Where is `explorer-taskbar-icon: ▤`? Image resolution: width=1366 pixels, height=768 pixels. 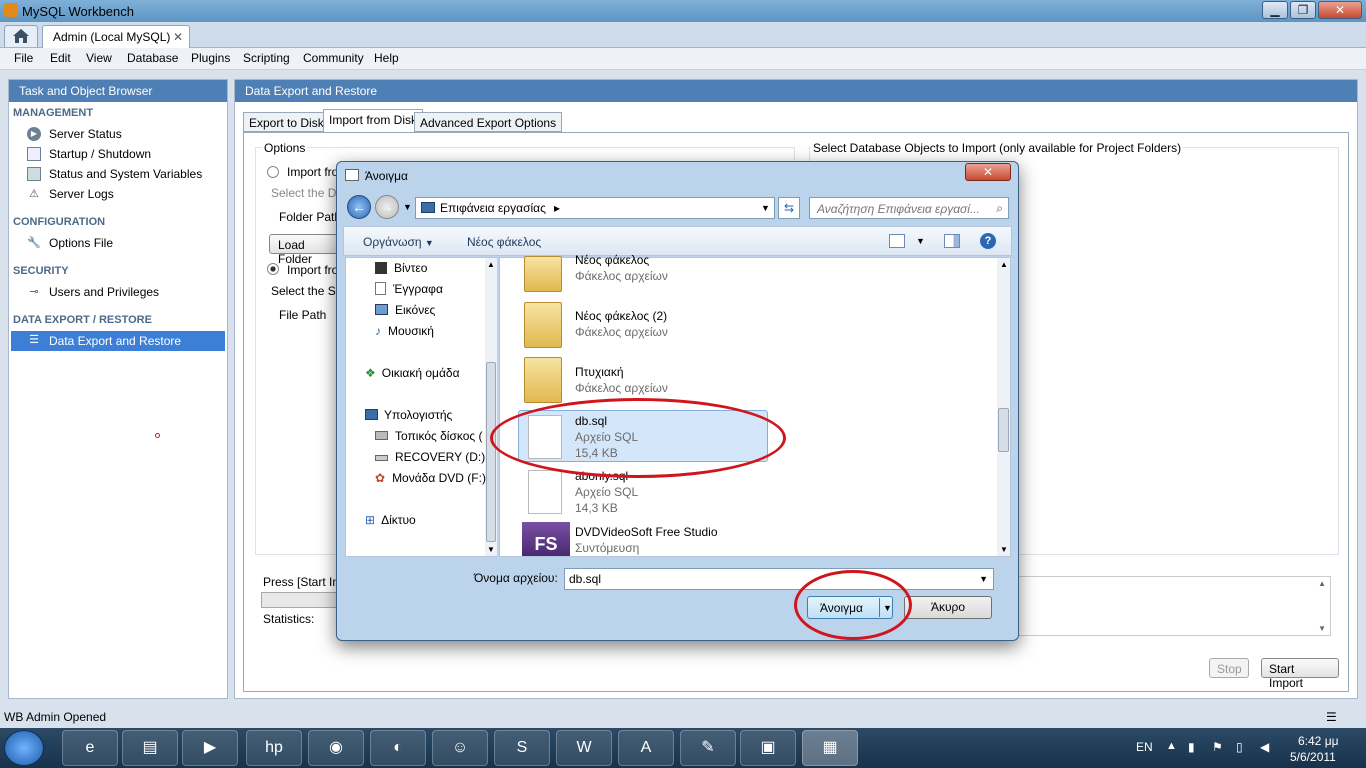 explorer-taskbar-icon: ▤ is located at coordinates (150, 748).